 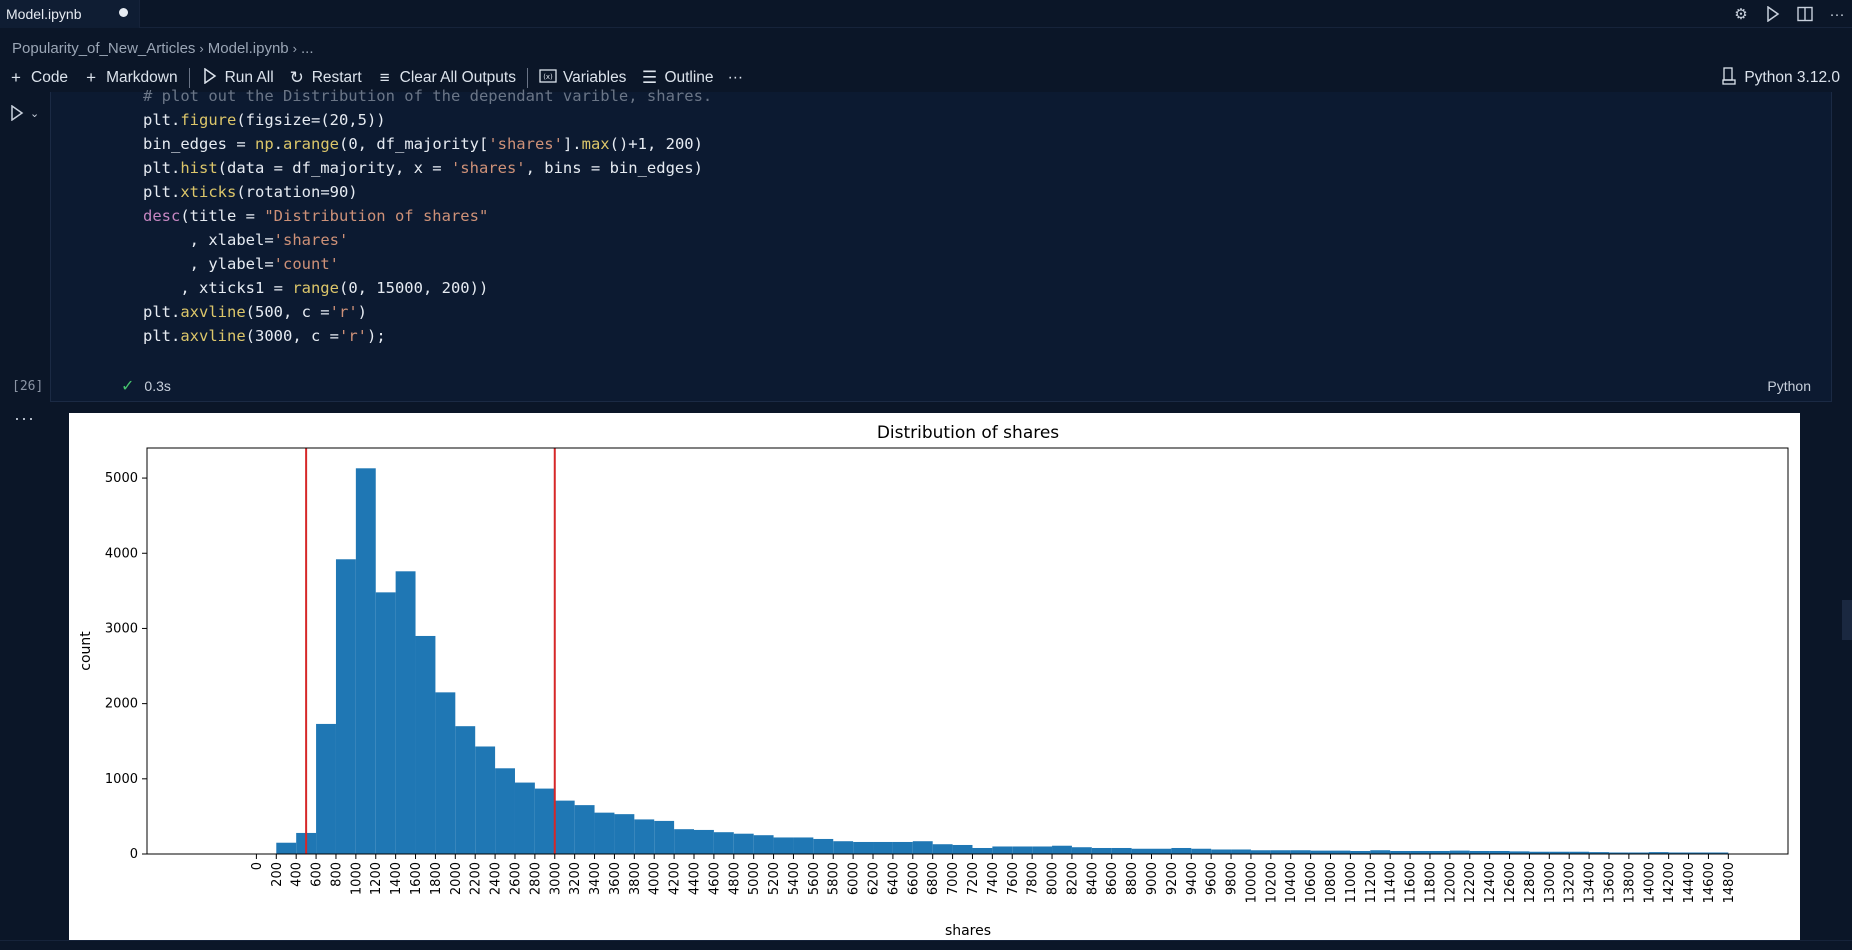 I want to click on x-tick-label: 1600, so click(x=416, y=878).